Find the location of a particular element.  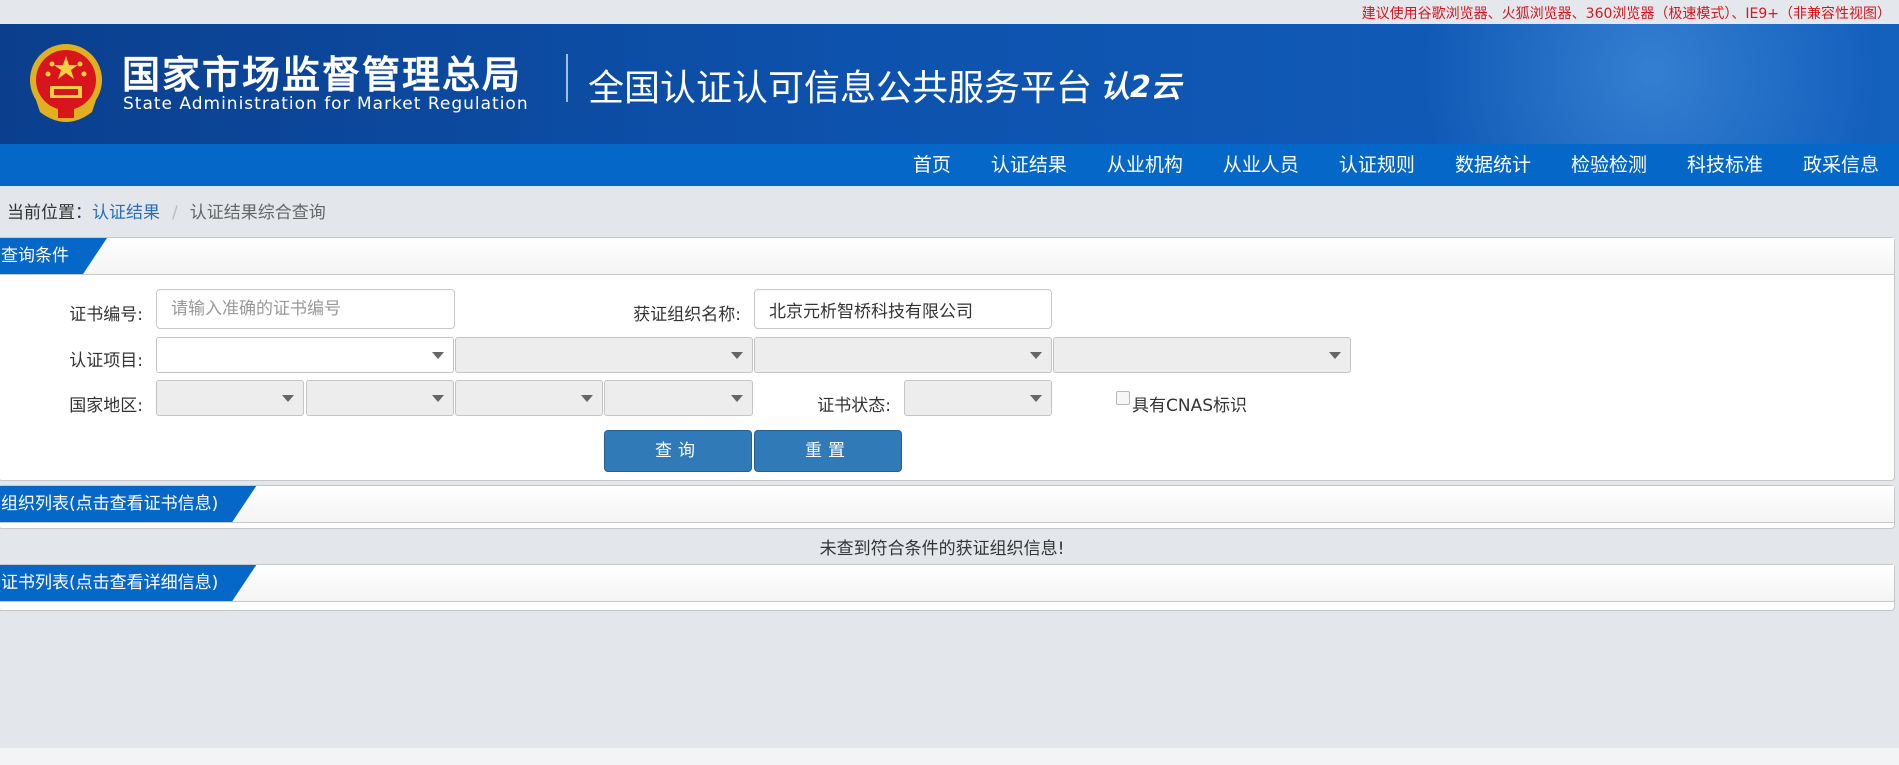

org-name-input is located at coordinates (903, 309).